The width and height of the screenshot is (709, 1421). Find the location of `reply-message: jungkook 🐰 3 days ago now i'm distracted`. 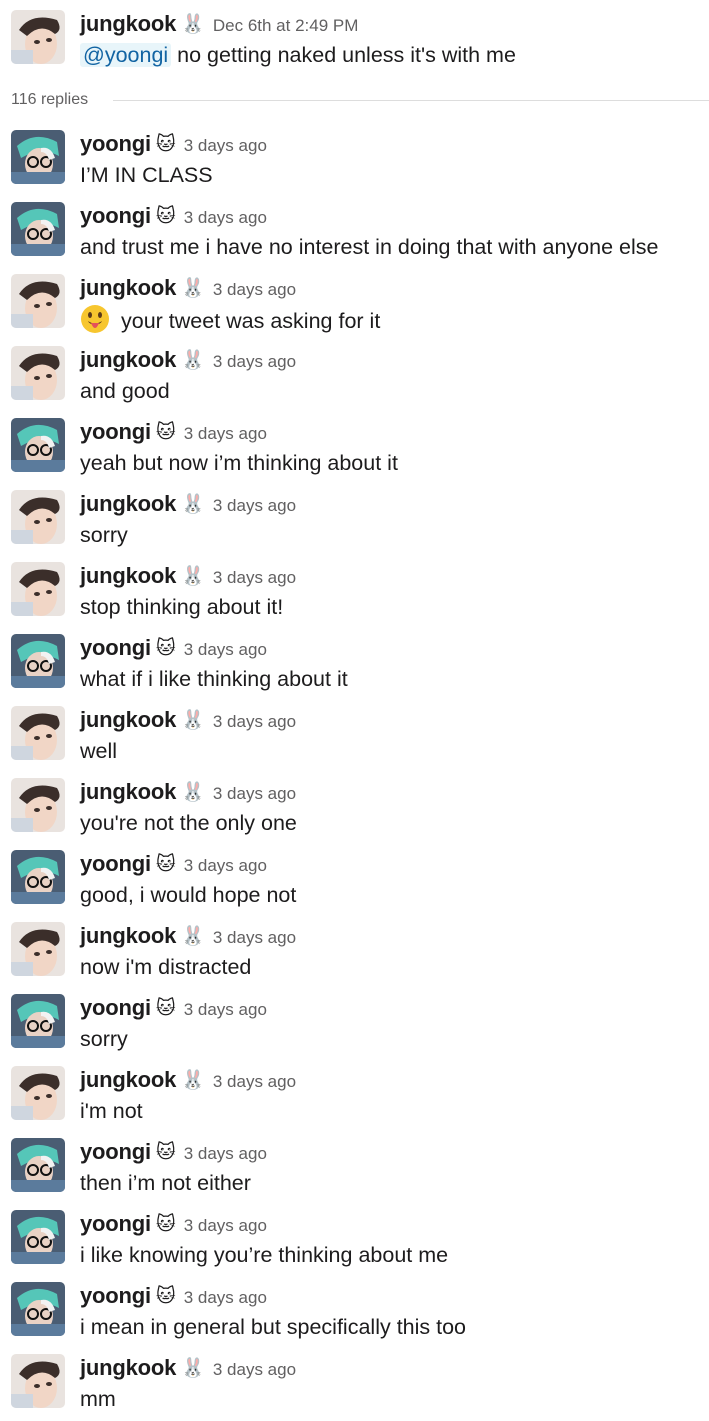

reply-message: jungkook 🐰 3 days ago now i'm distracted is located at coordinates (354, 958).